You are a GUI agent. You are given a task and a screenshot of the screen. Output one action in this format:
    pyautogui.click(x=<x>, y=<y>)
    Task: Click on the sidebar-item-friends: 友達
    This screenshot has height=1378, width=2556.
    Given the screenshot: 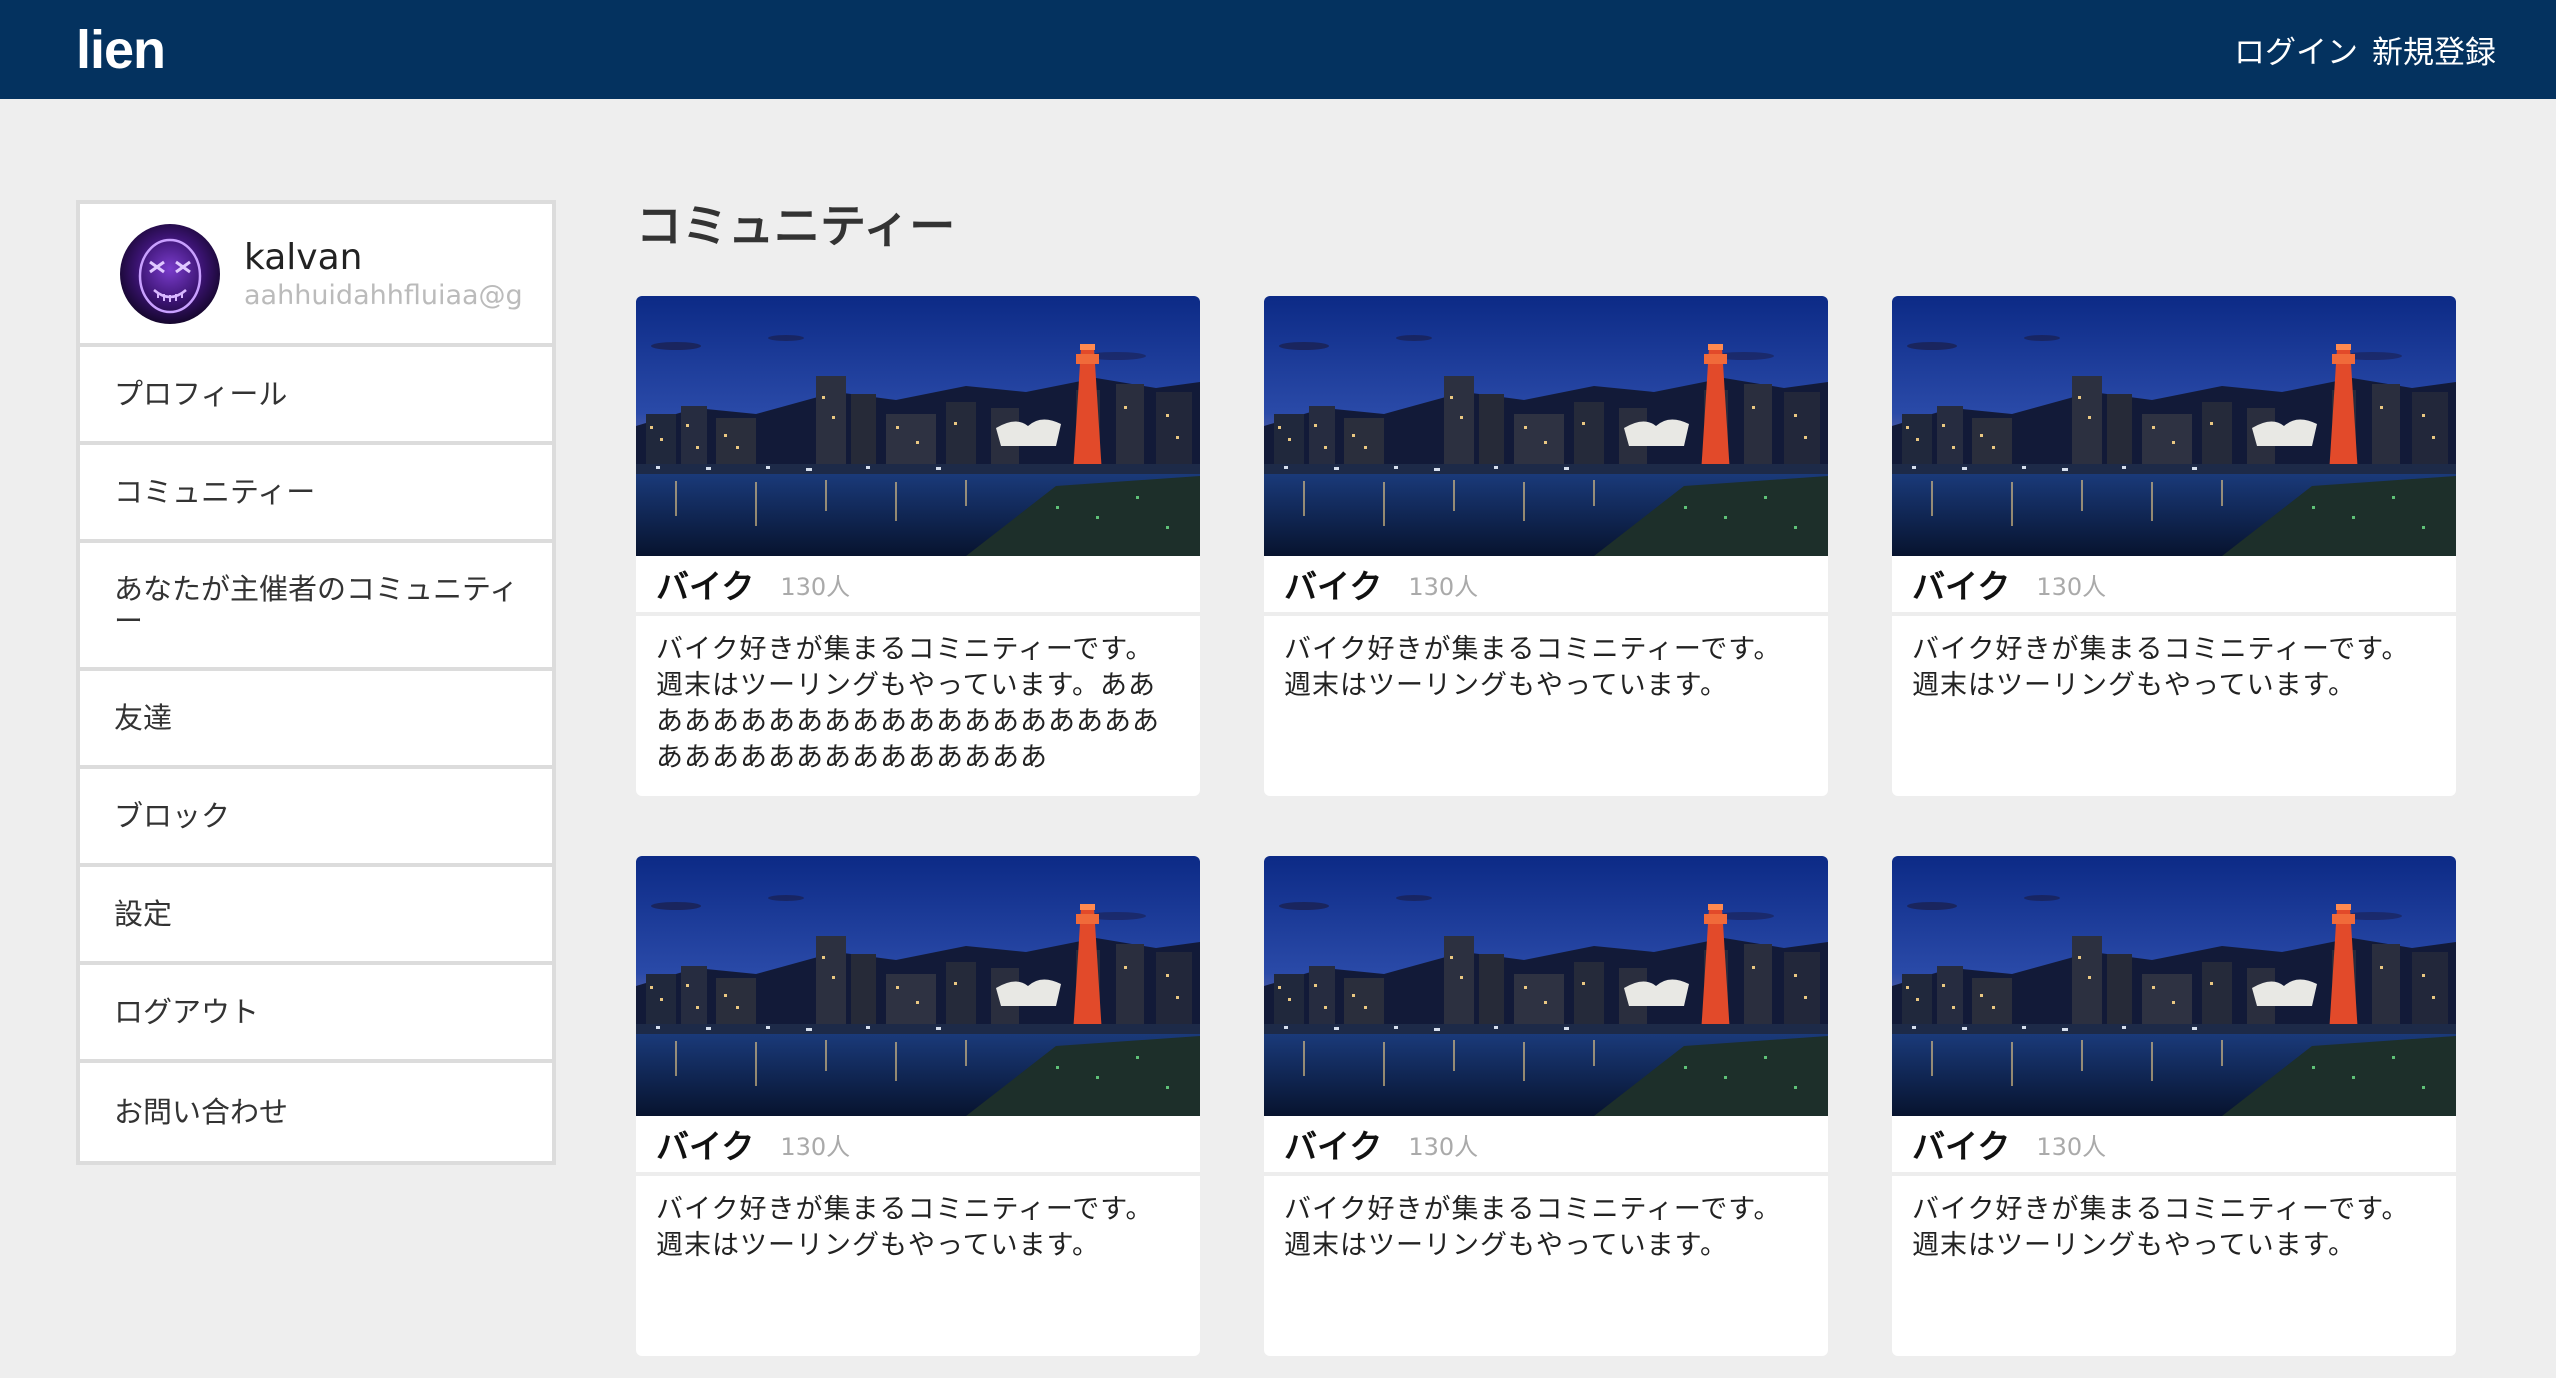 What is the action you would take?
    pyautogui.click(x=316, y=720)
    